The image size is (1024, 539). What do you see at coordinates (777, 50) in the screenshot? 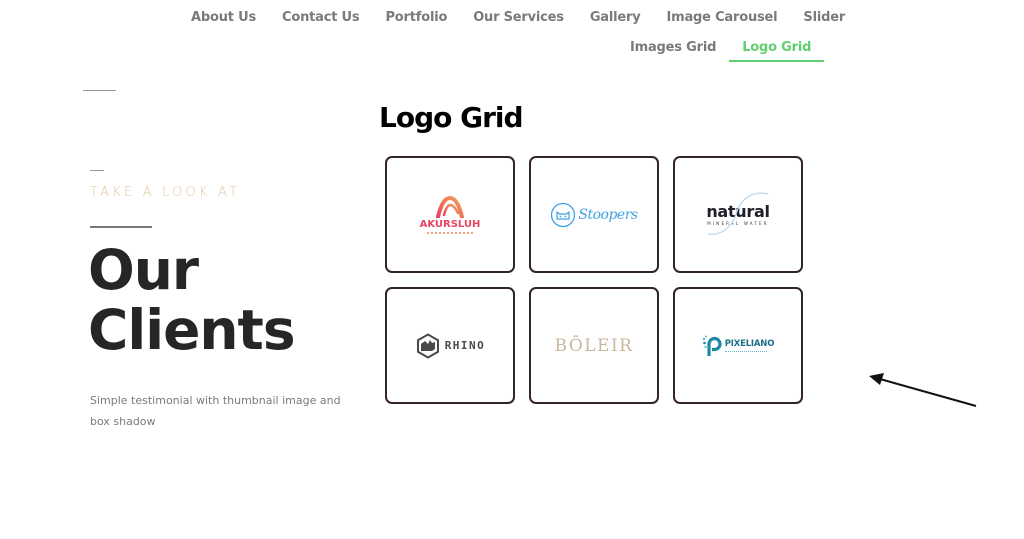
I see `nav-logo-grid: Logo Grid` at bounding box center [777, 50].